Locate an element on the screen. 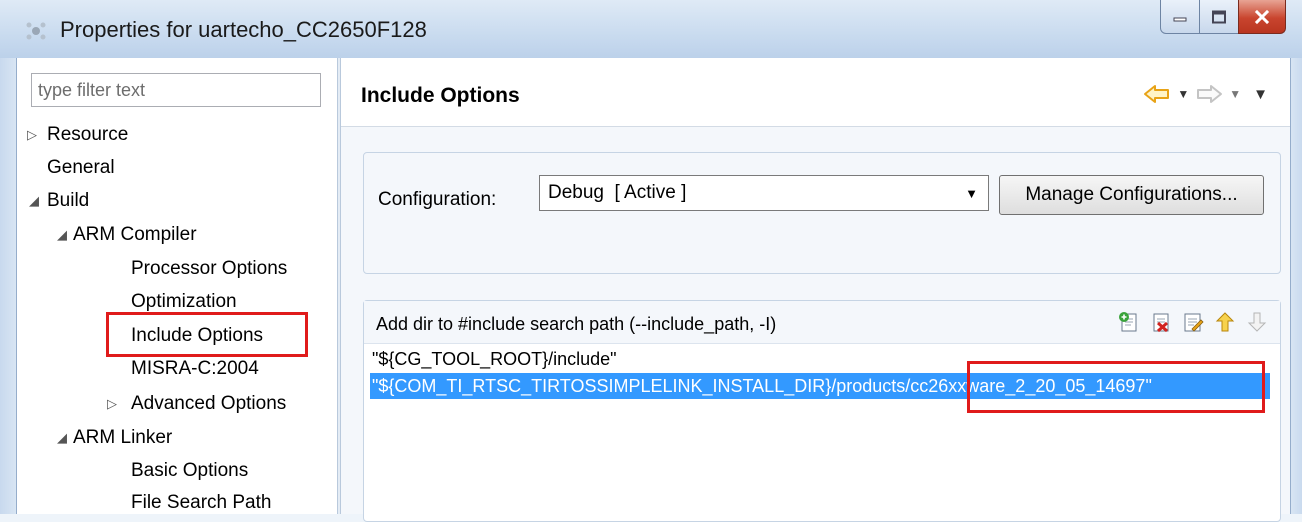 This screenshot has height=522, width=1302. tree-item-basic-options: Basic Options is located at coordinates (189, 471).